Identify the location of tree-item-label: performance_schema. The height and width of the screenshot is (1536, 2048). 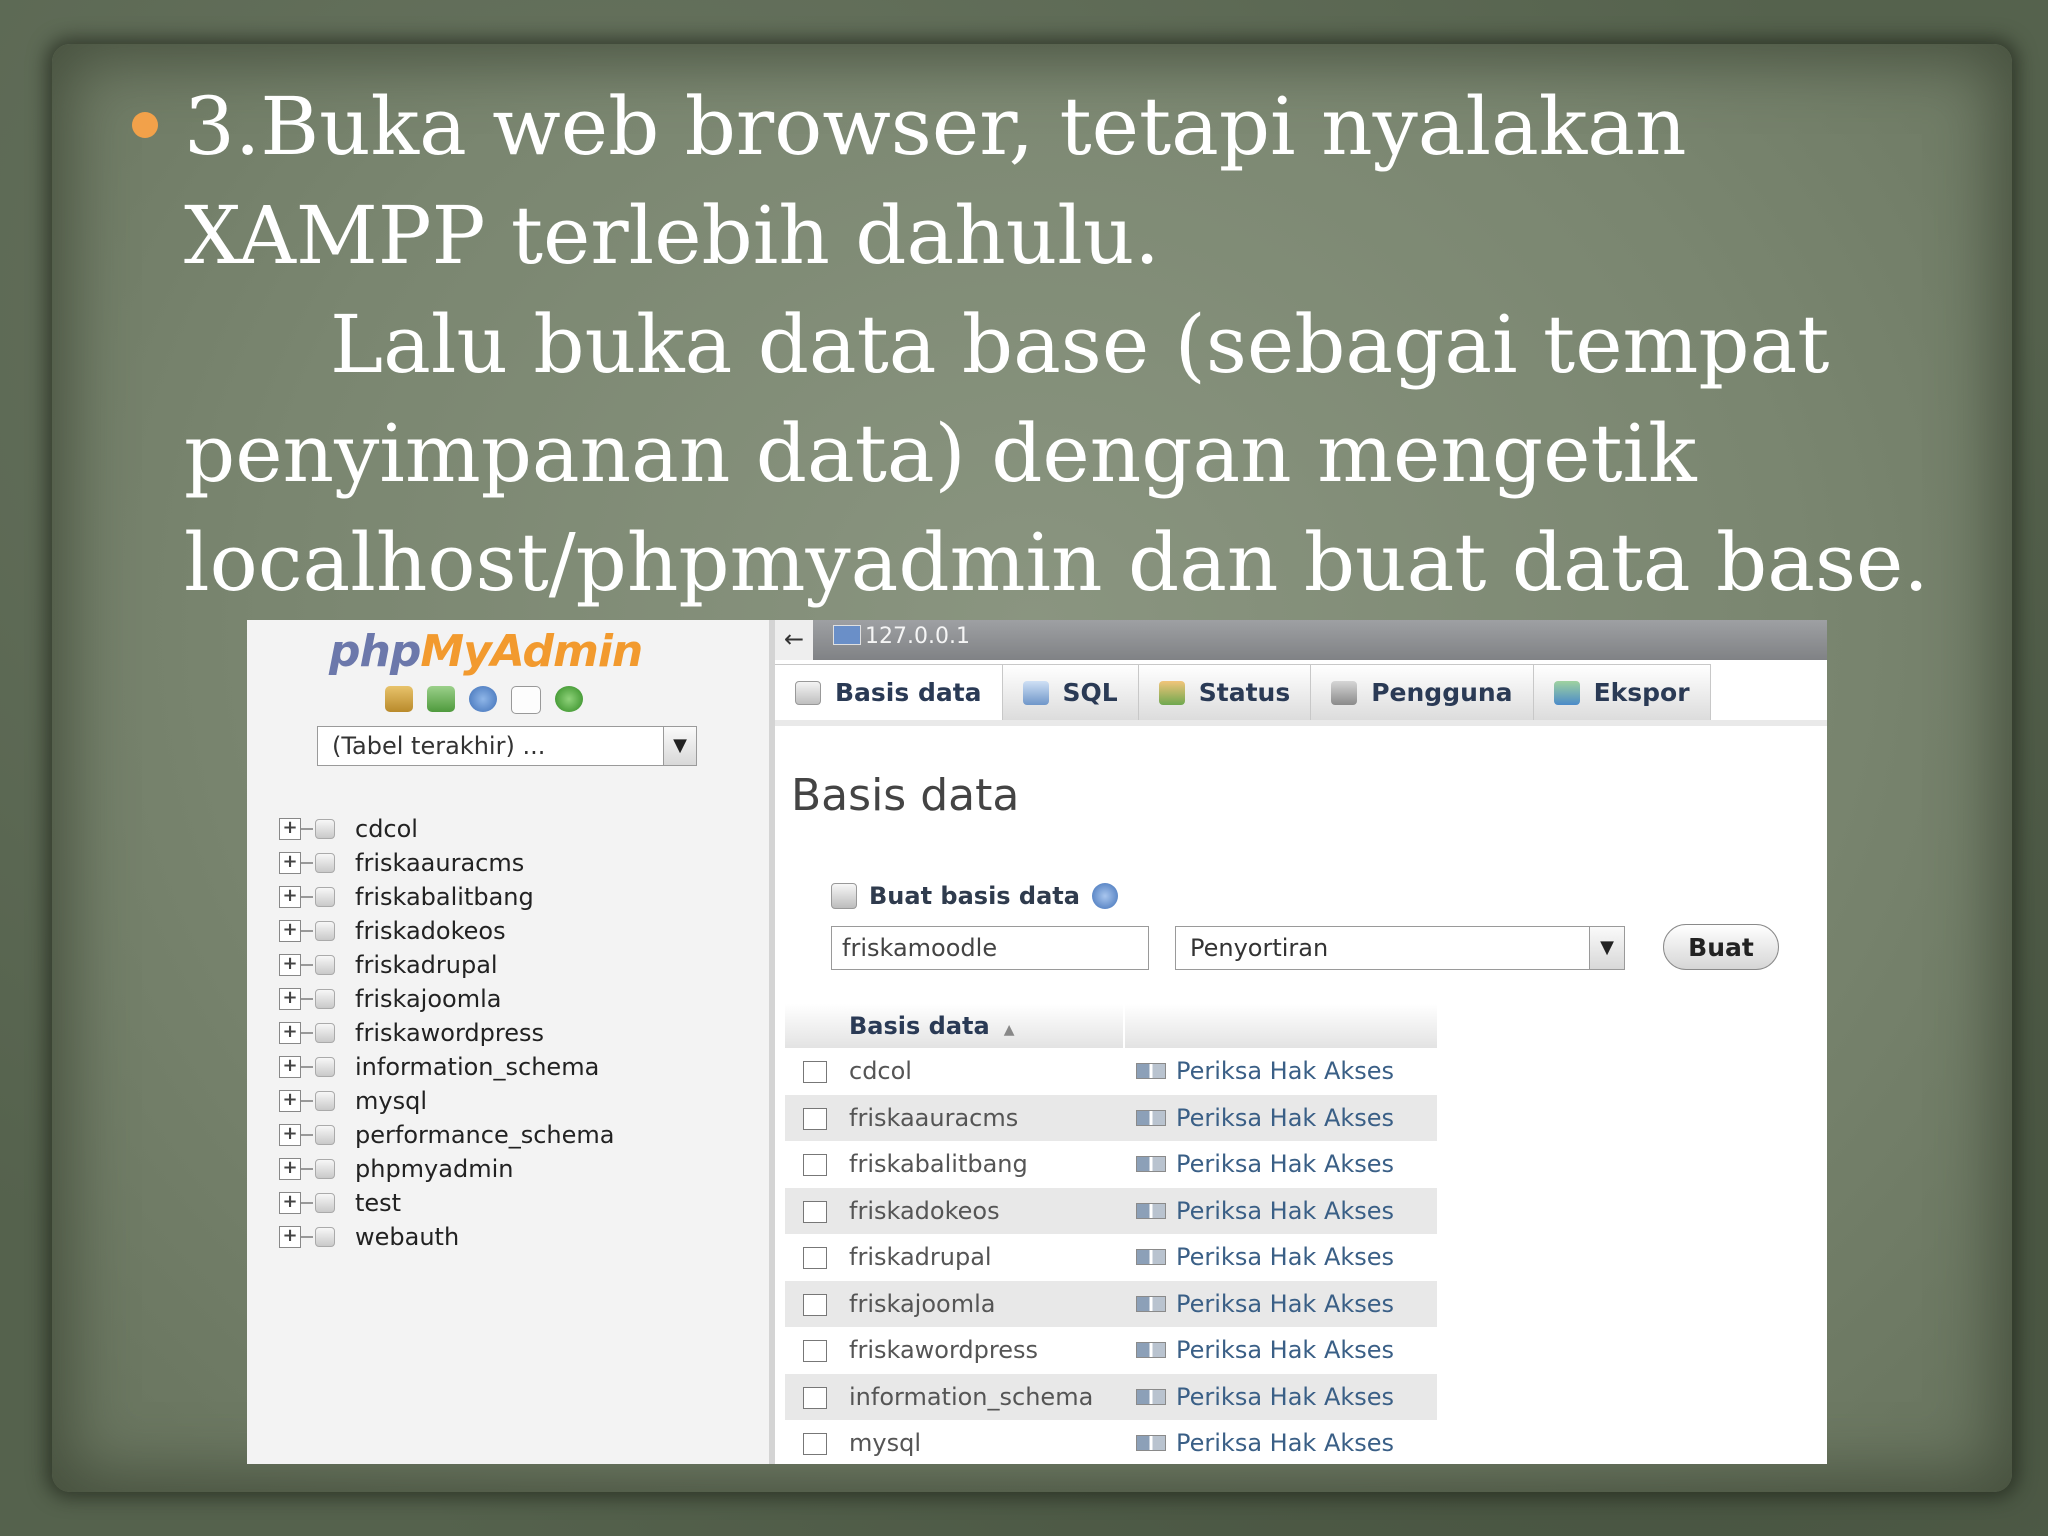
(484, 1135).